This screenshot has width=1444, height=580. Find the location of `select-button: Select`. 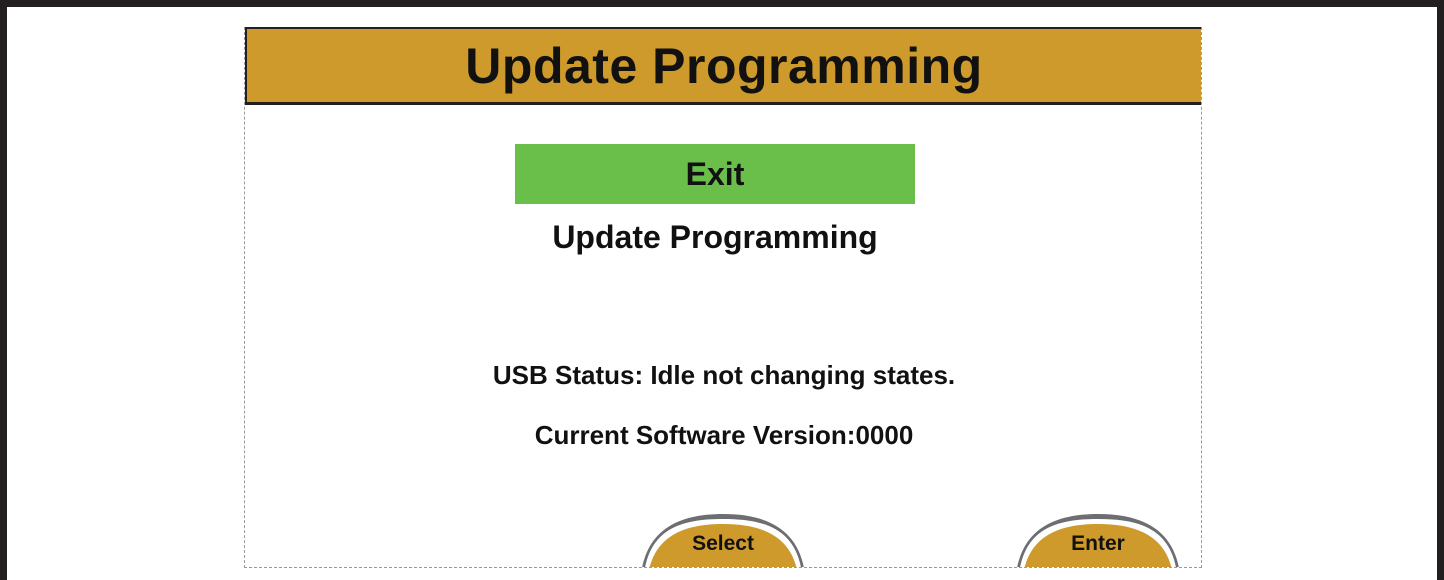

select-button: Select is located at coordinates (723, 538).